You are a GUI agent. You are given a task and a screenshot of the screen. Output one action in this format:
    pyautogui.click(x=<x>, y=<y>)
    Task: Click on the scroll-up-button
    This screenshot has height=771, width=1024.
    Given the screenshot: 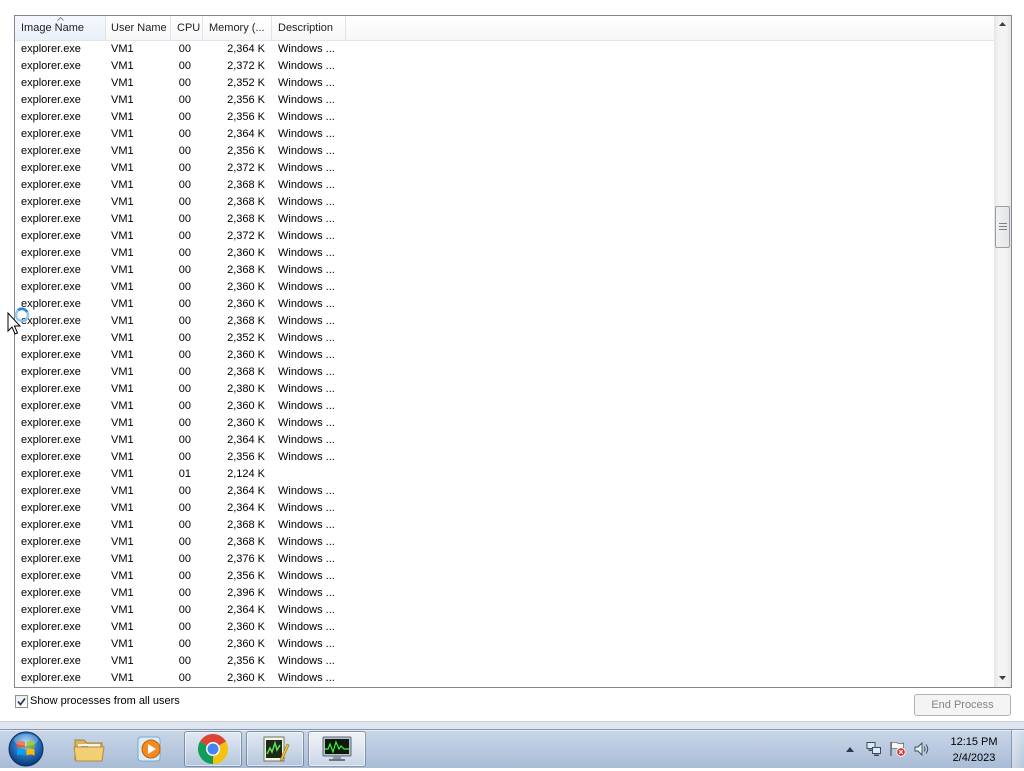 What is the action you would take?
    pyautogui.click(x=1002, y=24)
    